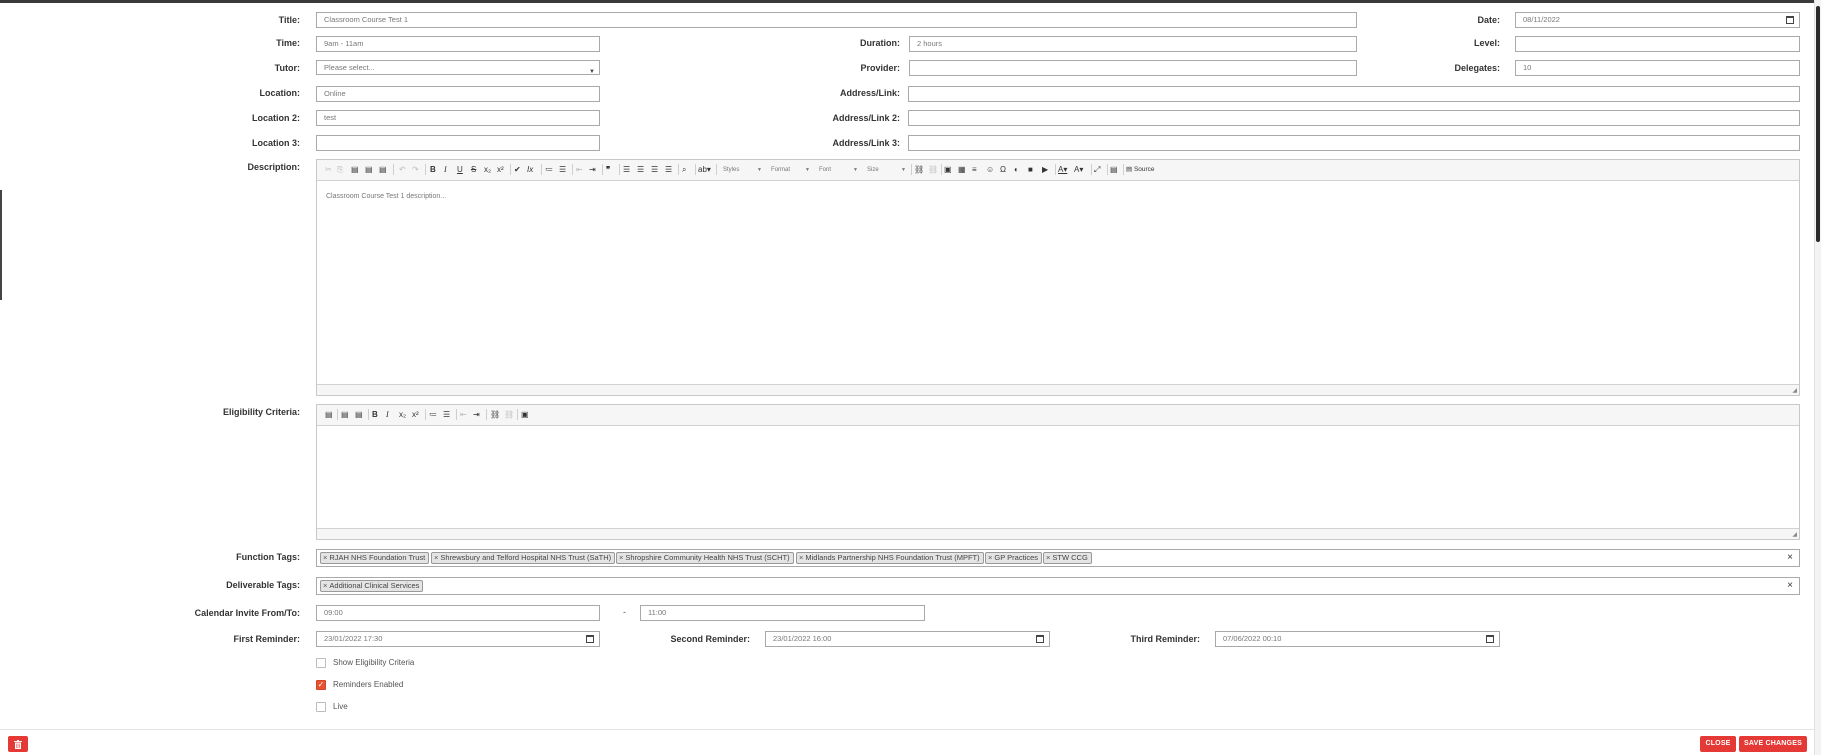 The width and height of the screenshot is (1821, 755). What do you see at coordinates (1818, 124) in the screenshot?
I see `scrollbar-thumb` at bounding box center [1818, 124].